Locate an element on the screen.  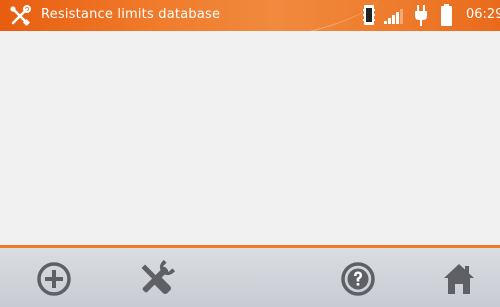
help-button is located at coordinates (358, 279).